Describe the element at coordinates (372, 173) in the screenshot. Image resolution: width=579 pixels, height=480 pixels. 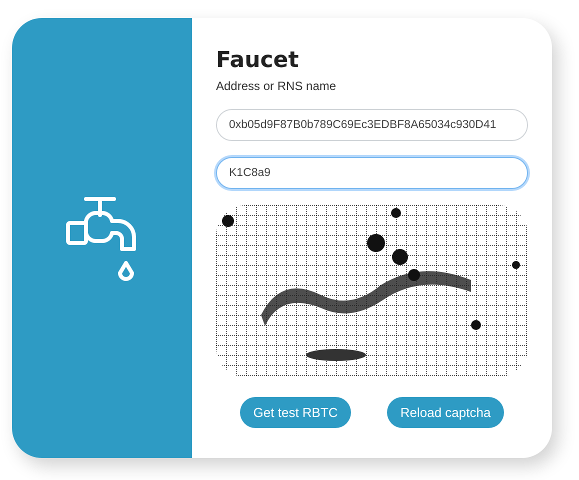
I see `input-field: K1C8a9` at that location.